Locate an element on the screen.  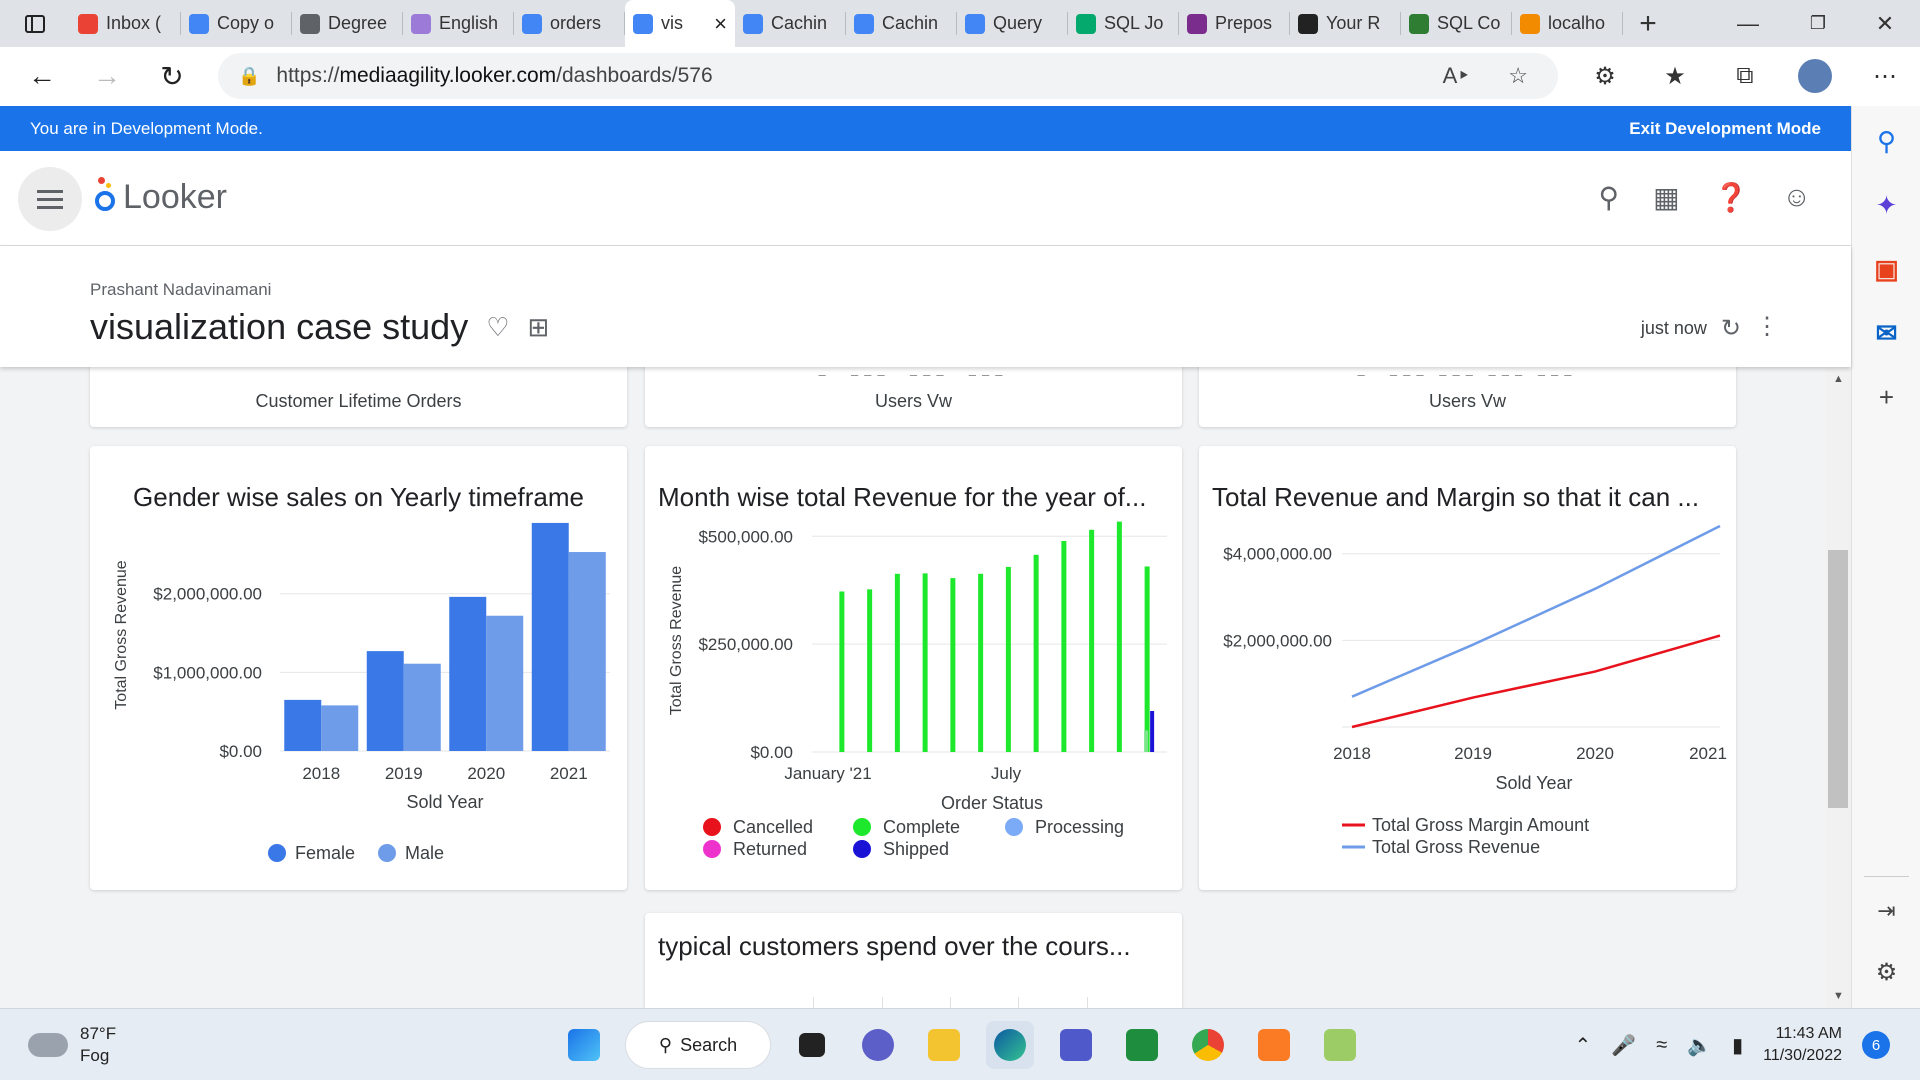
browser-tab: English is located at coordinates (458, 23).